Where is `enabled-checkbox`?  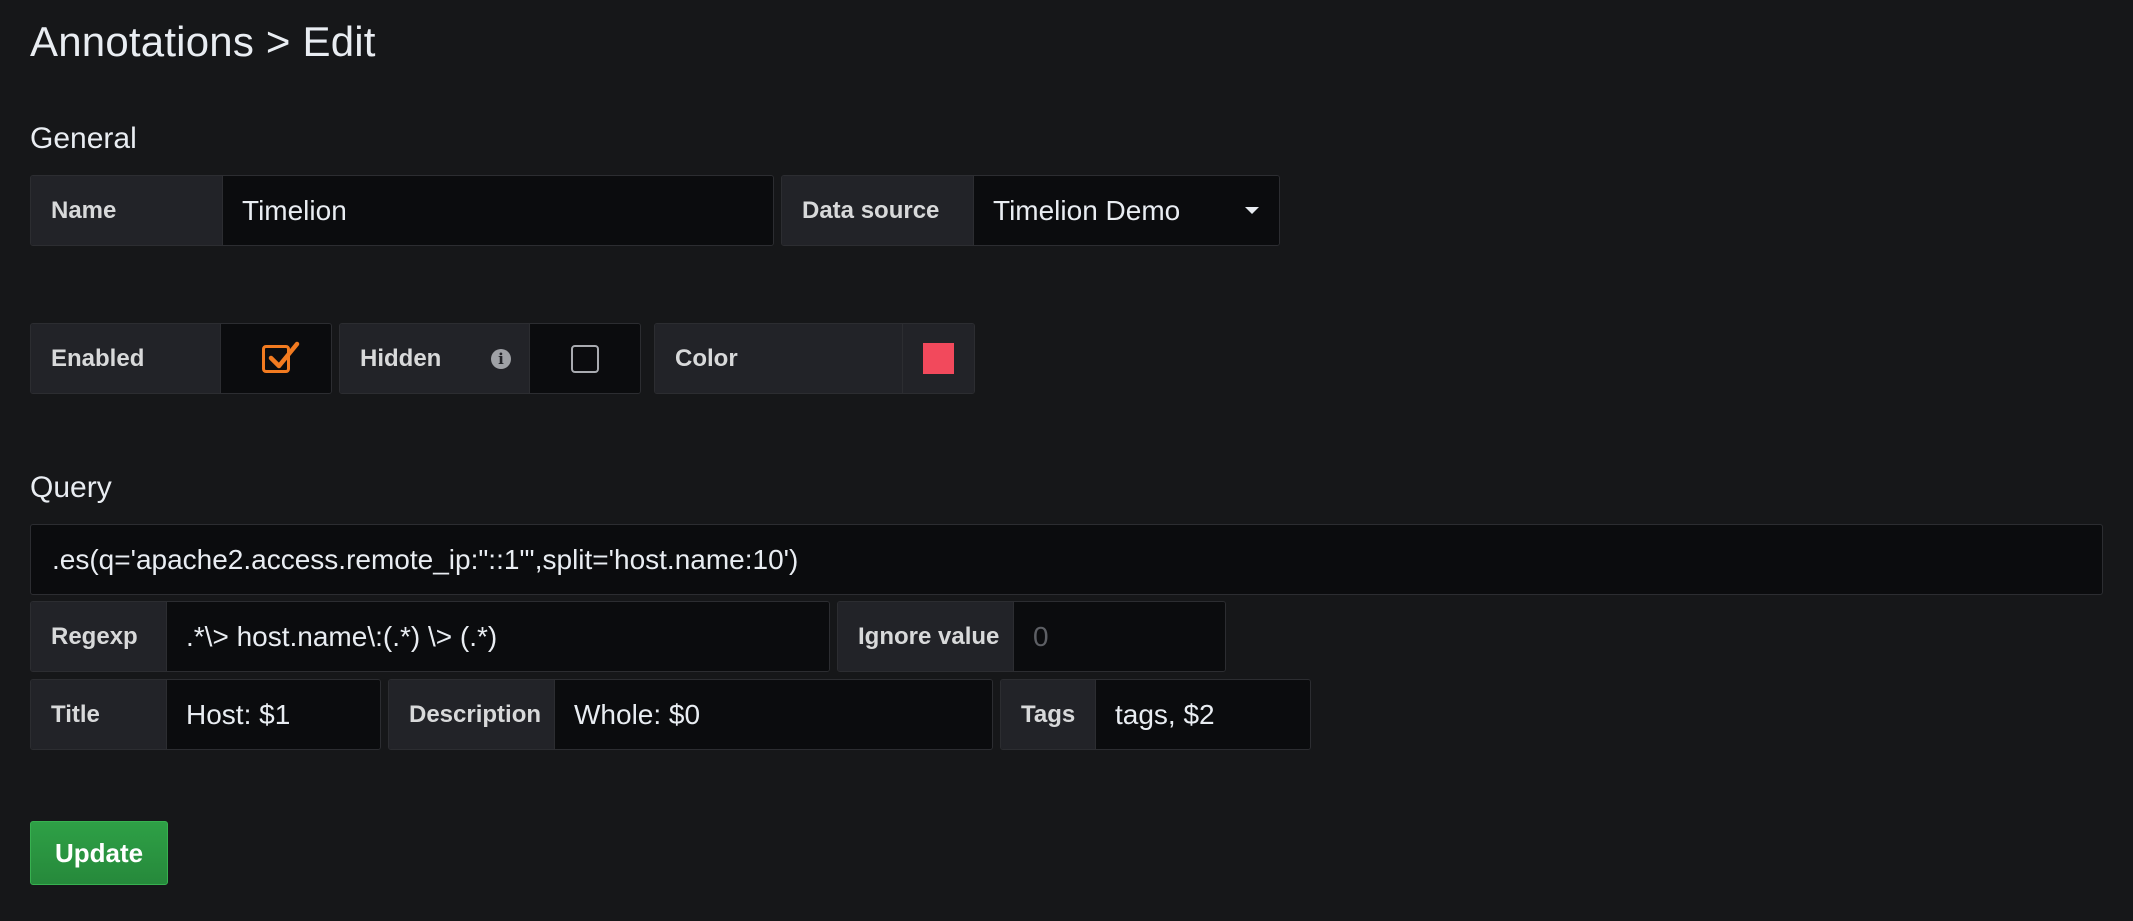 enabled-checkbox is located at coordinates (281, 357).